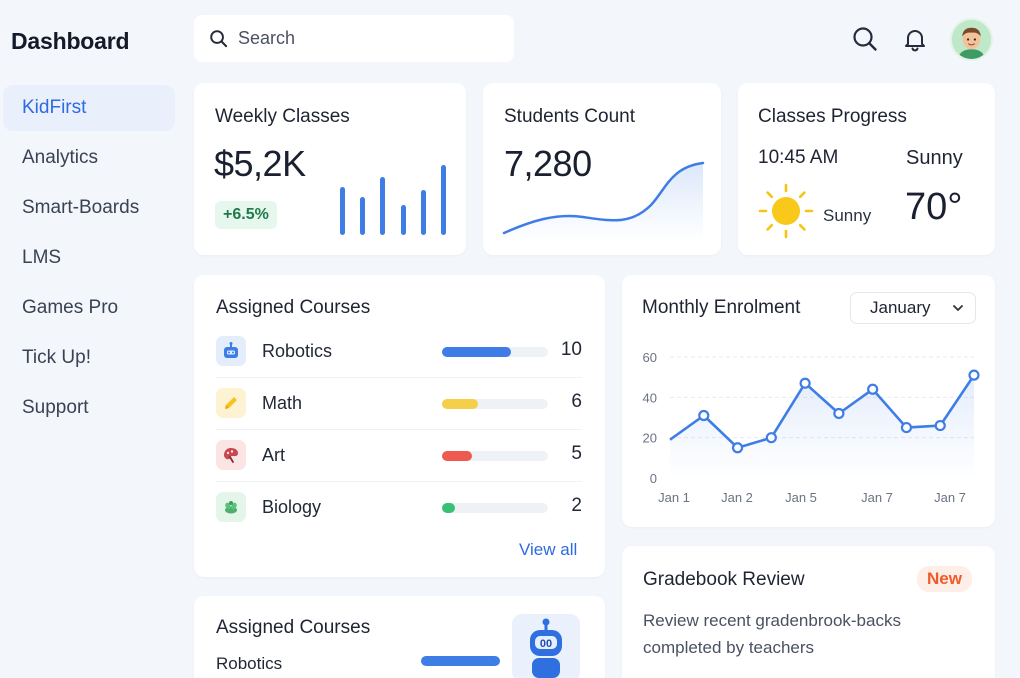 This screenshot has width=1020, height=678. What do you see at coordinates (89, 210) in the screenshot?
I see `sidebar-item-smart-boards: Smart-Boards` at bounding box center [89, 210].